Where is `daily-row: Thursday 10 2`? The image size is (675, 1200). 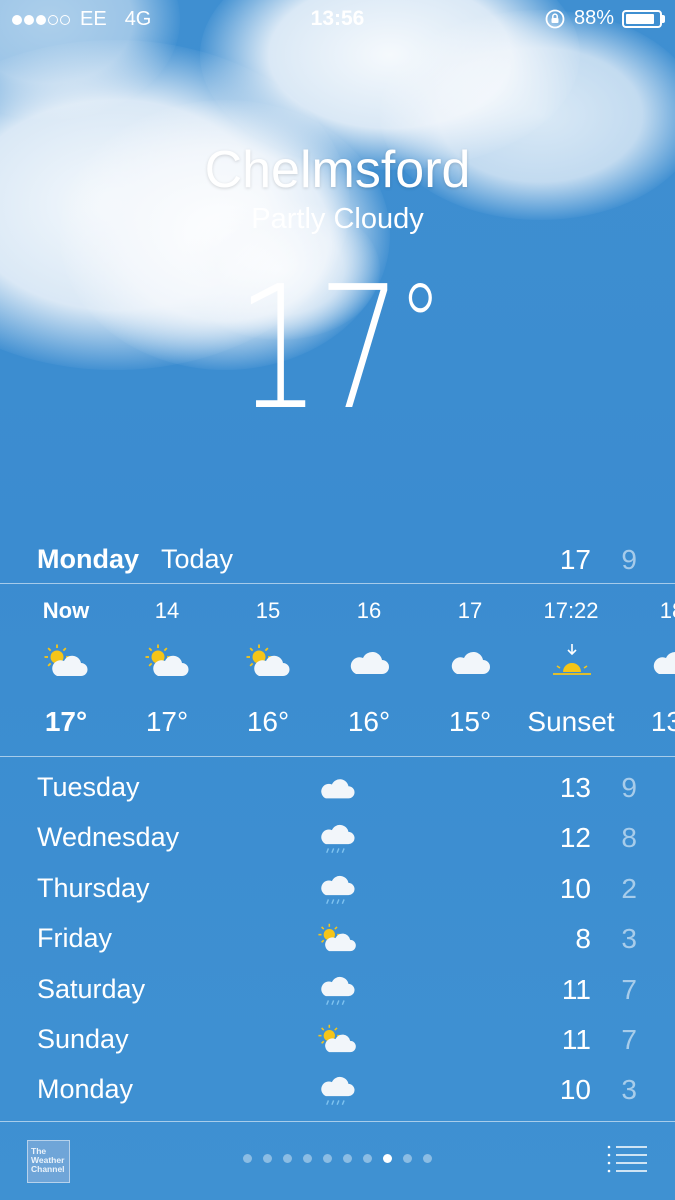
daily-row: Thursday 10 2 is located at coordinates (337, 896).